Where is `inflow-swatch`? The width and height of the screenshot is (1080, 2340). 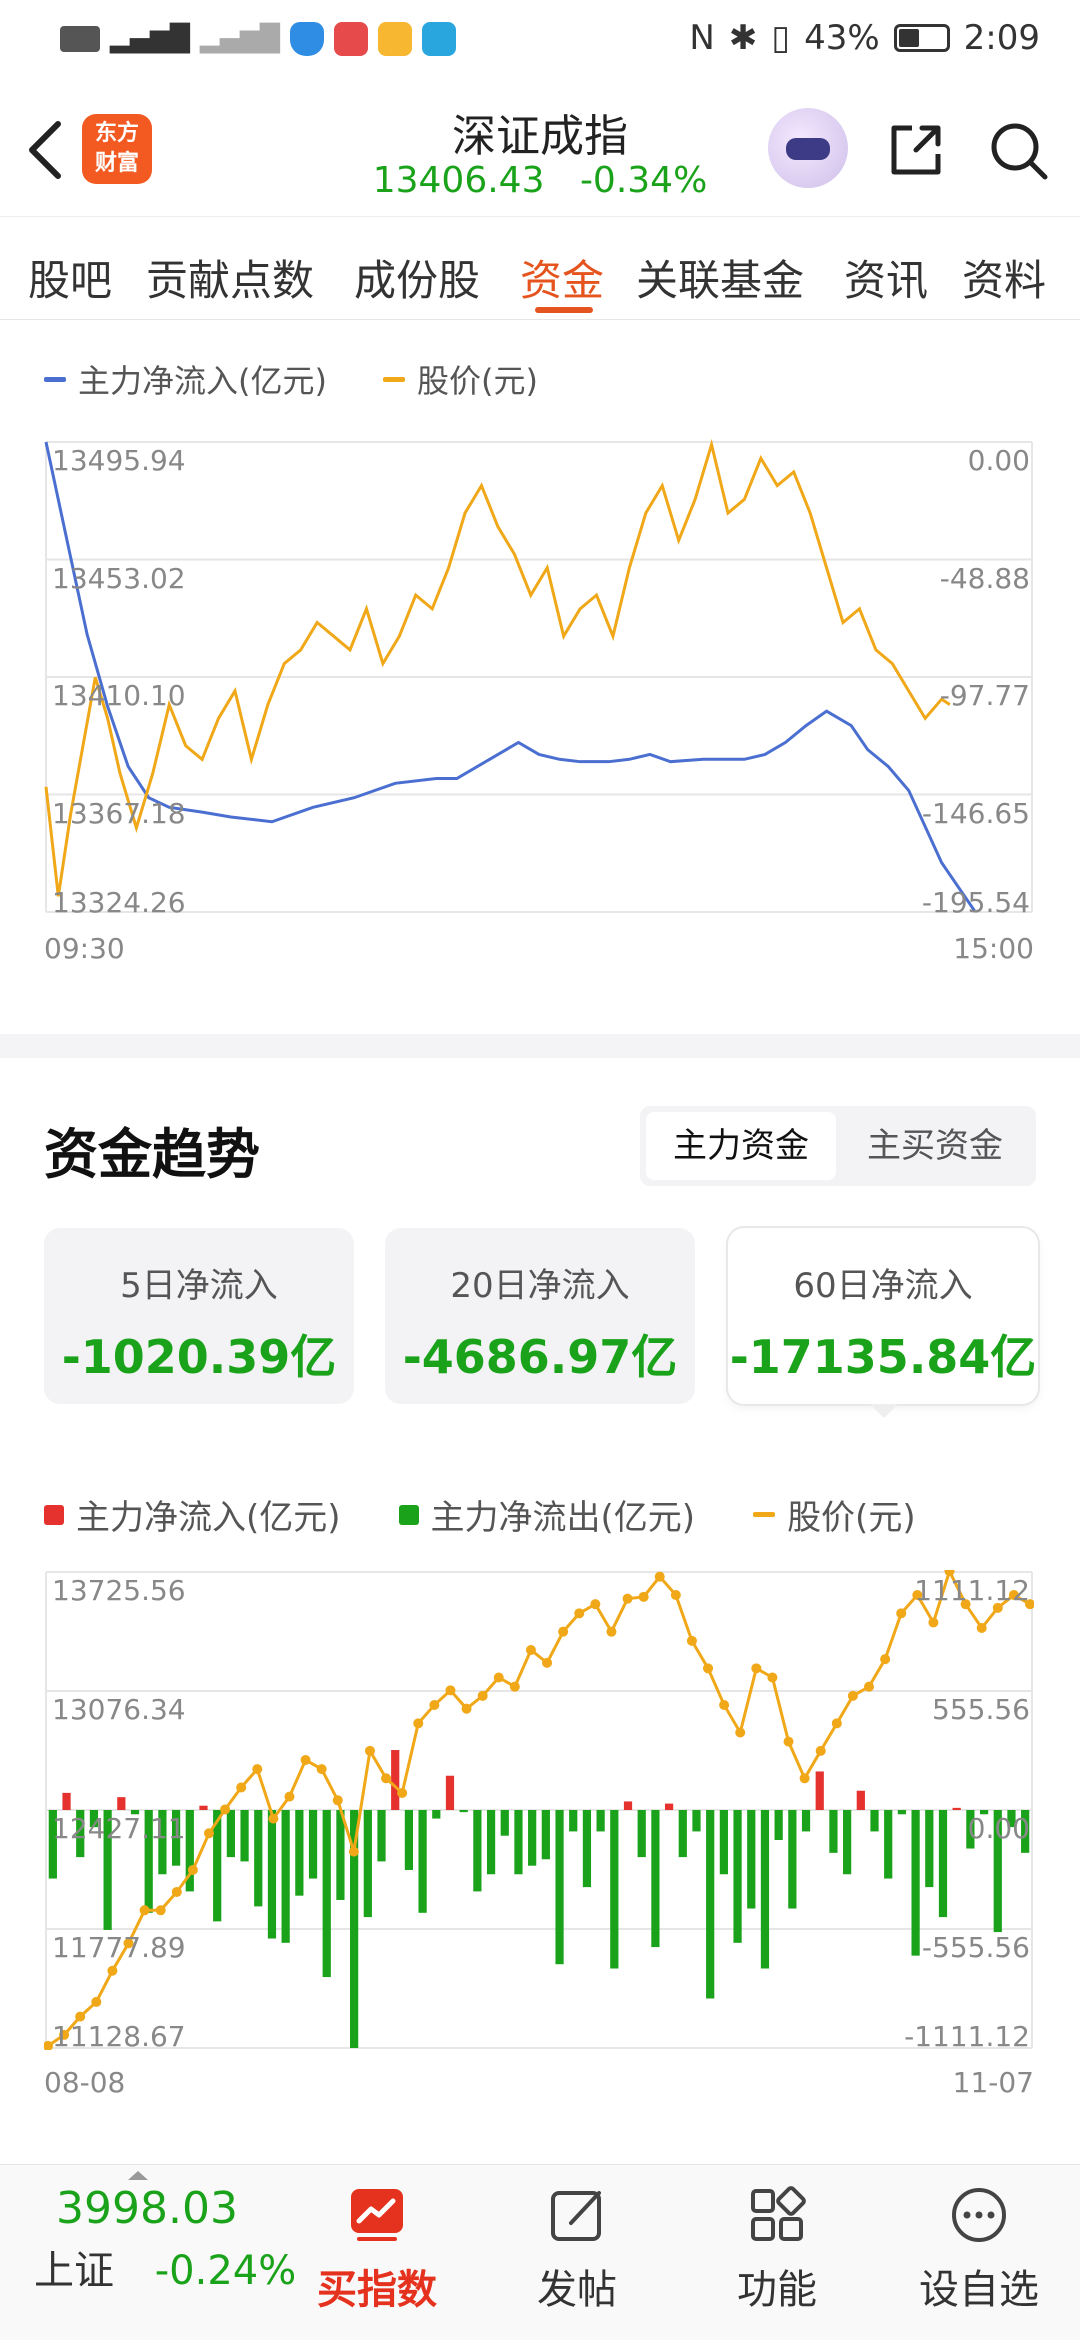
inflow-swatch is located at coordinates (54, 1514).